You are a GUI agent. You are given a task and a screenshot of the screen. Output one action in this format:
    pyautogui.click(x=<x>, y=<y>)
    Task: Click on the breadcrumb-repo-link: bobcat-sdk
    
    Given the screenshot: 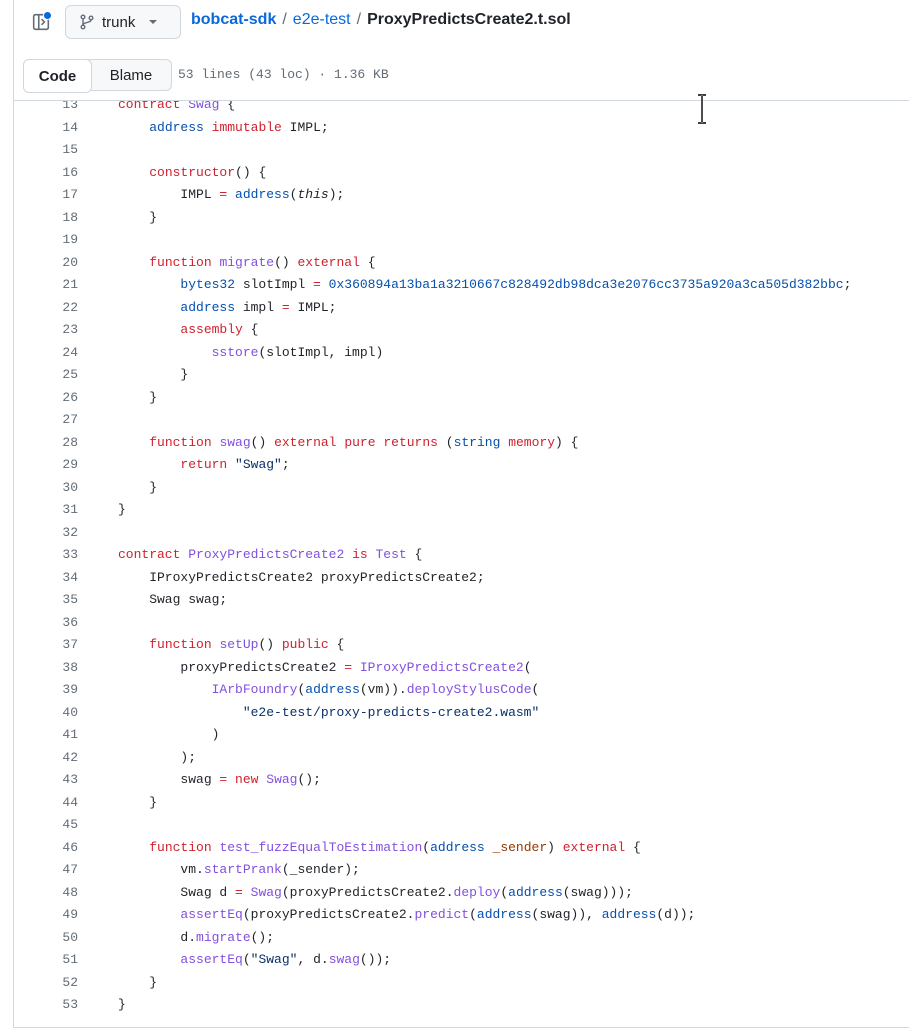 What is the action you would take?
    pyautogui.click(x=233, y=20)
    